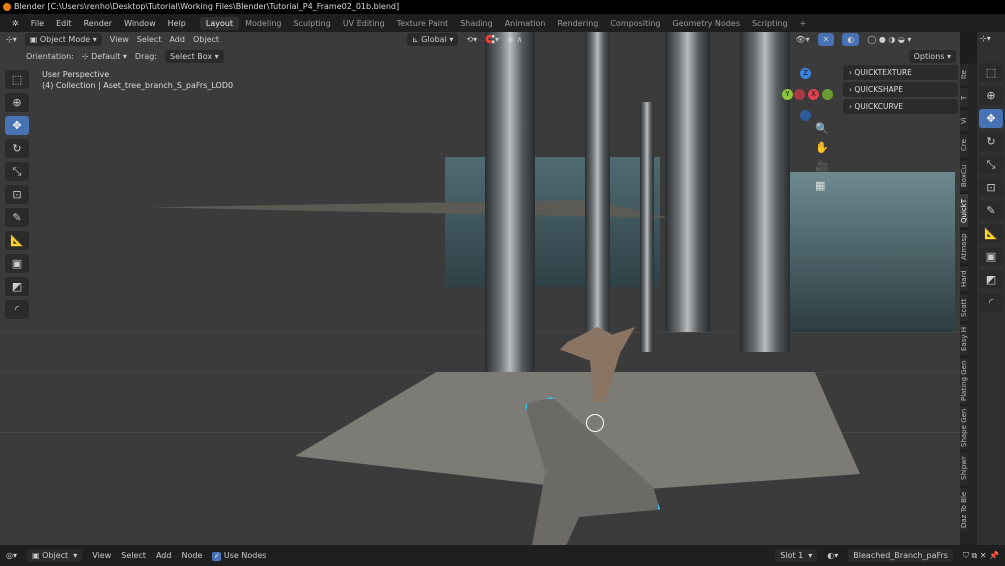 The height and width of the screenshot is (566, 1005). What do you see at coordinates (514, 39) in the screenshot?
I see `proportional-edit-icon: ◉ ∧` at bounding box center [514, 39].